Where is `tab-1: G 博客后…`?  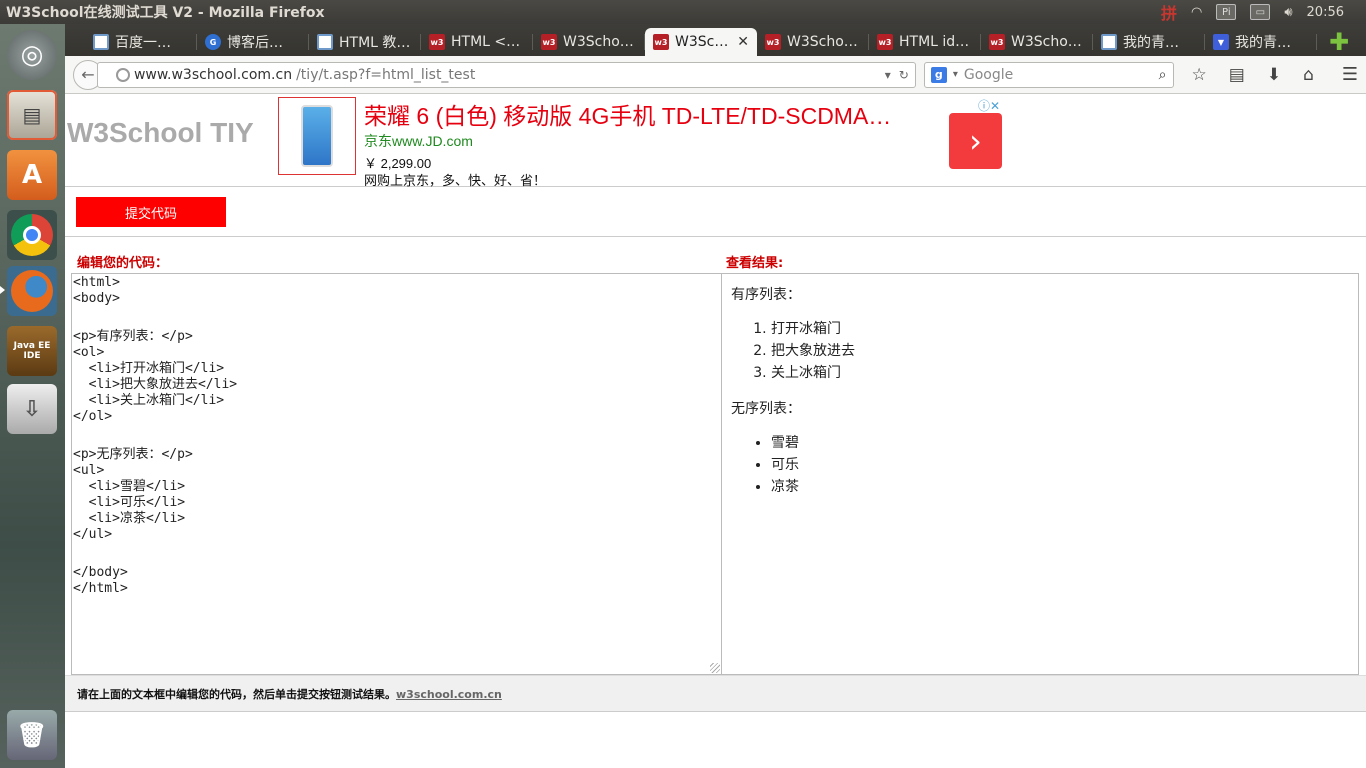
tab-1: G 博客后… is located at coordinates (253, 42).